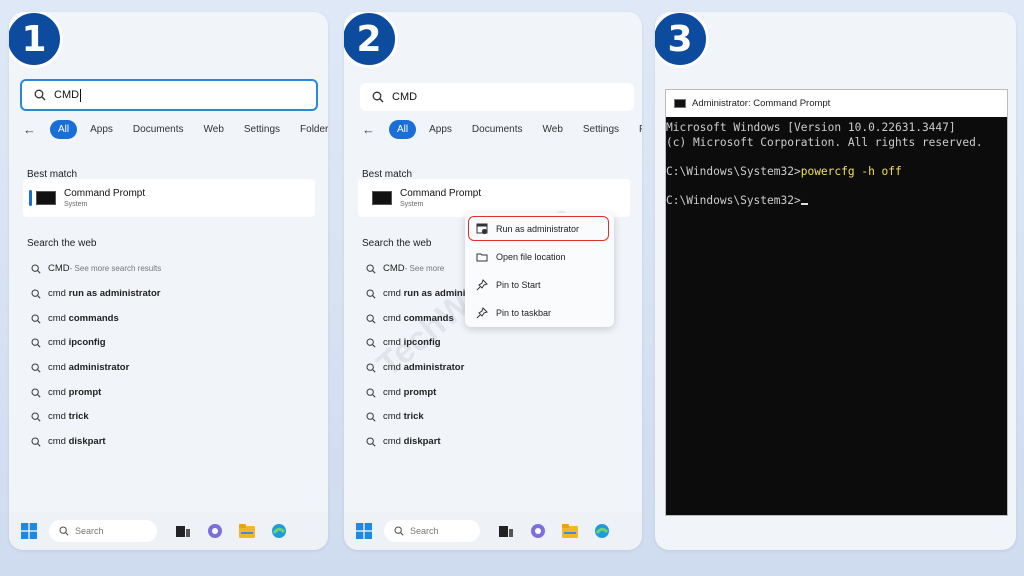 Image resolution: width=1024 pixels, height=576 pixels. I want to click on web-result: cmd commands, so click(75, 318).